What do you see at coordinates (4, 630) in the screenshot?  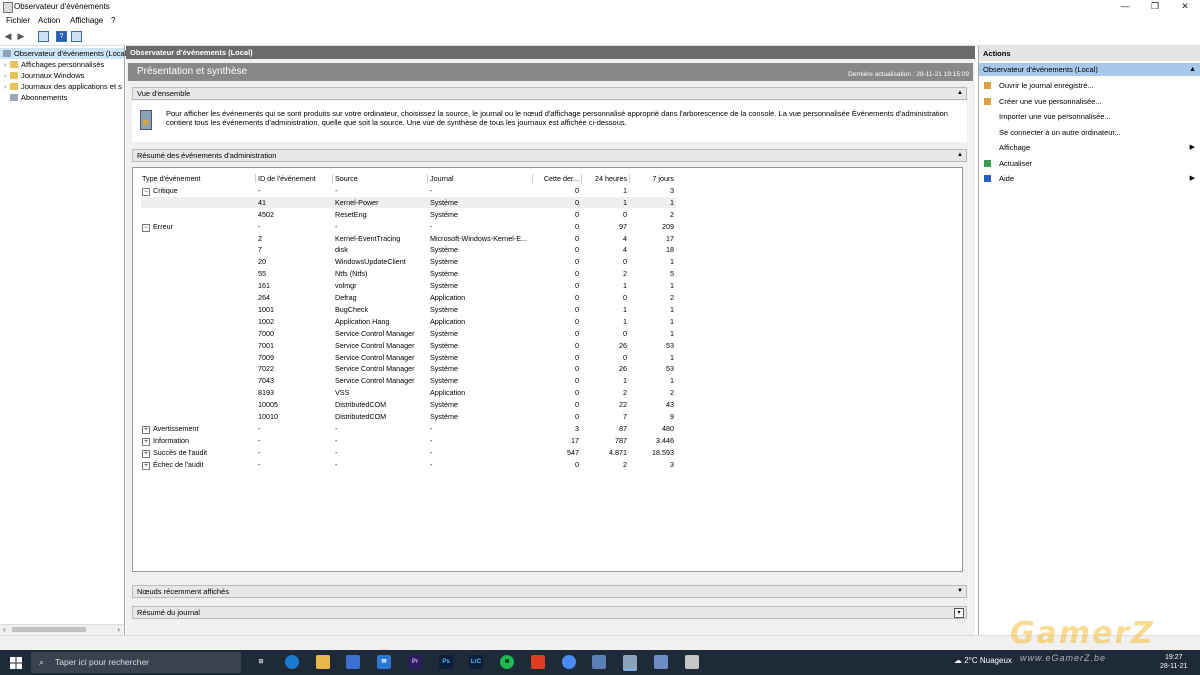 I see `scroll-left-icon: ‹` at bounding box center [4, 630].